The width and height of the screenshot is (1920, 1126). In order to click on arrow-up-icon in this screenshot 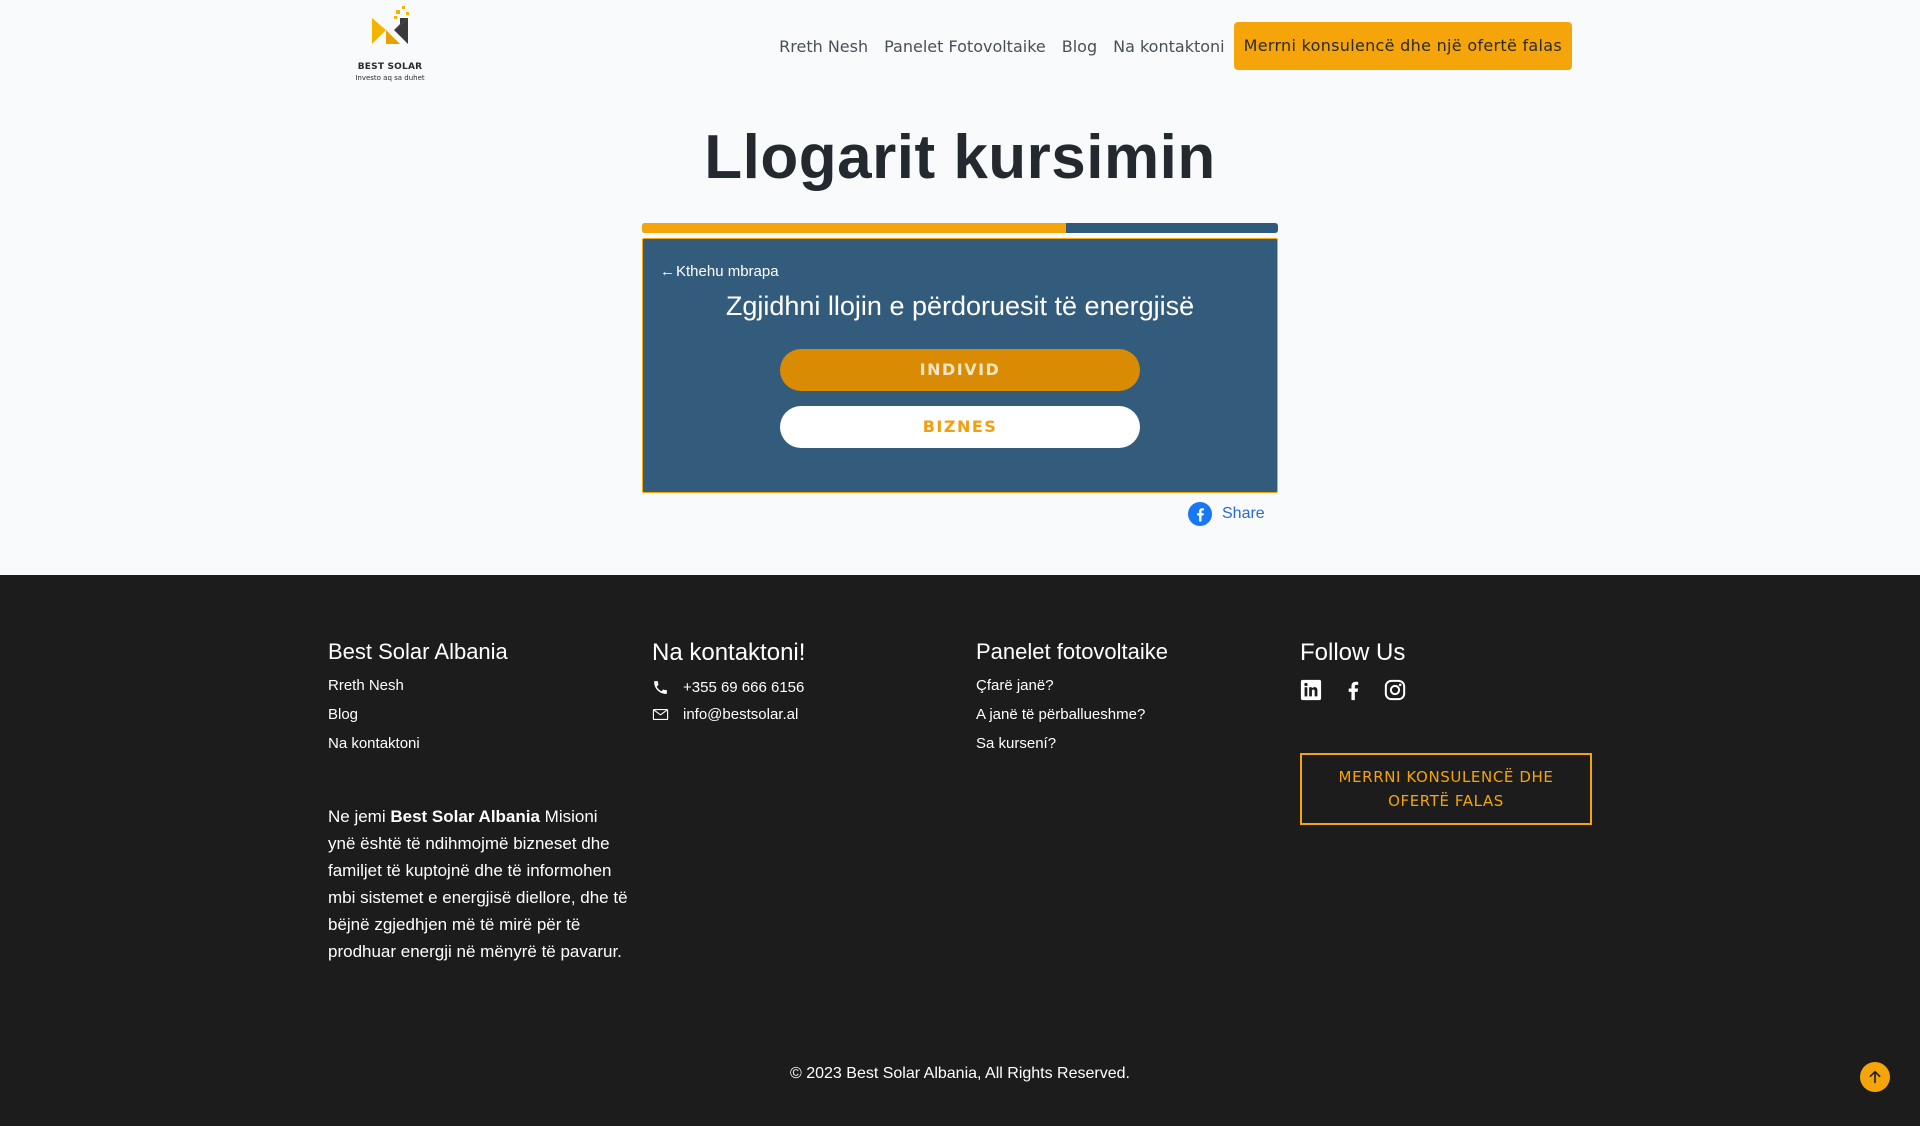, I will do `click(1875, 1077)`.